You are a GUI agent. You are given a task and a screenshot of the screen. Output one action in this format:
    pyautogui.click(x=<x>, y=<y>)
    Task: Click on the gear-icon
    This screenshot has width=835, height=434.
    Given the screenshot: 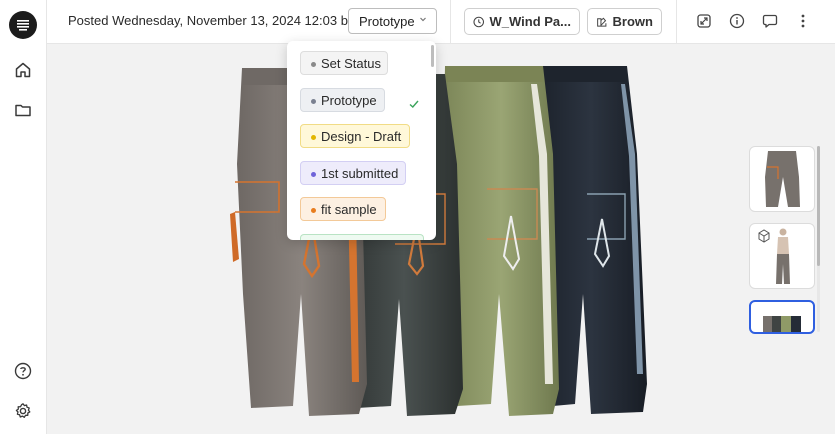 What is the action you would take?
    pyautogui.click(x=23, y=411)
    